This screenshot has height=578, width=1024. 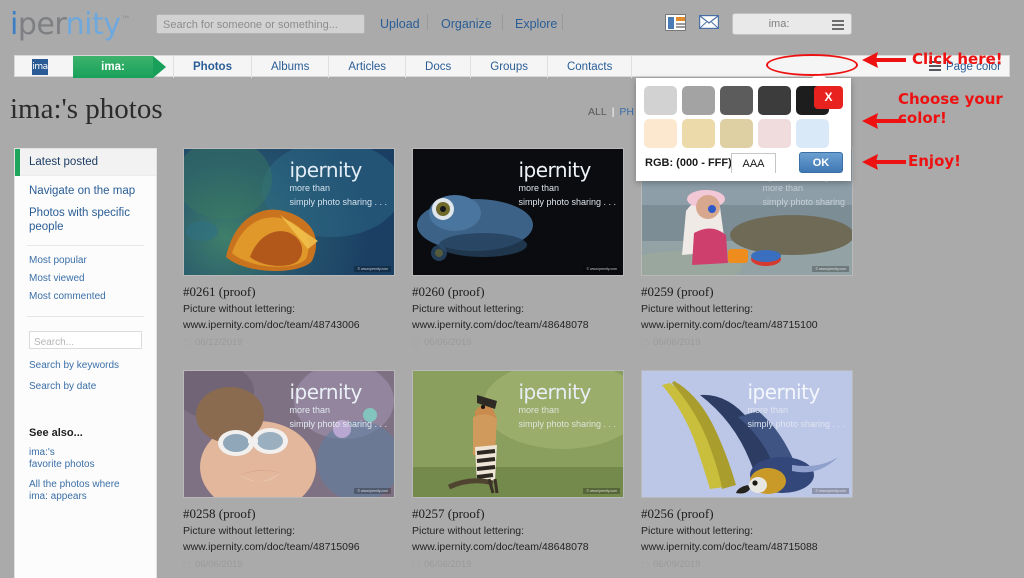 I want to click on tab-contacts: Contacts, so click(x=590, y=67).